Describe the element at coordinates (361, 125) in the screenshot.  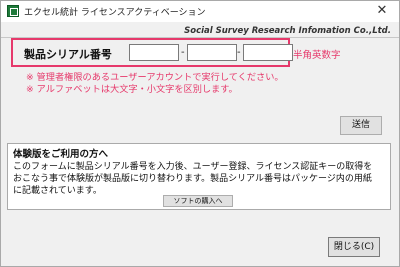
I see `send-button: 送信` at that location.